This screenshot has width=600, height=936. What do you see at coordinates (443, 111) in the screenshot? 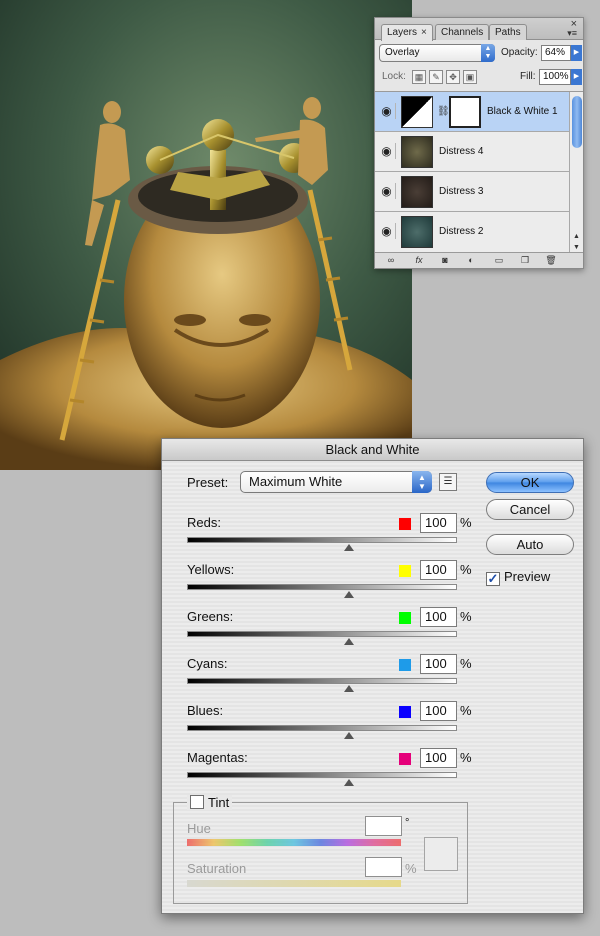
I see `chain-link-icon: ⛓` at bounding box center [443, 111].